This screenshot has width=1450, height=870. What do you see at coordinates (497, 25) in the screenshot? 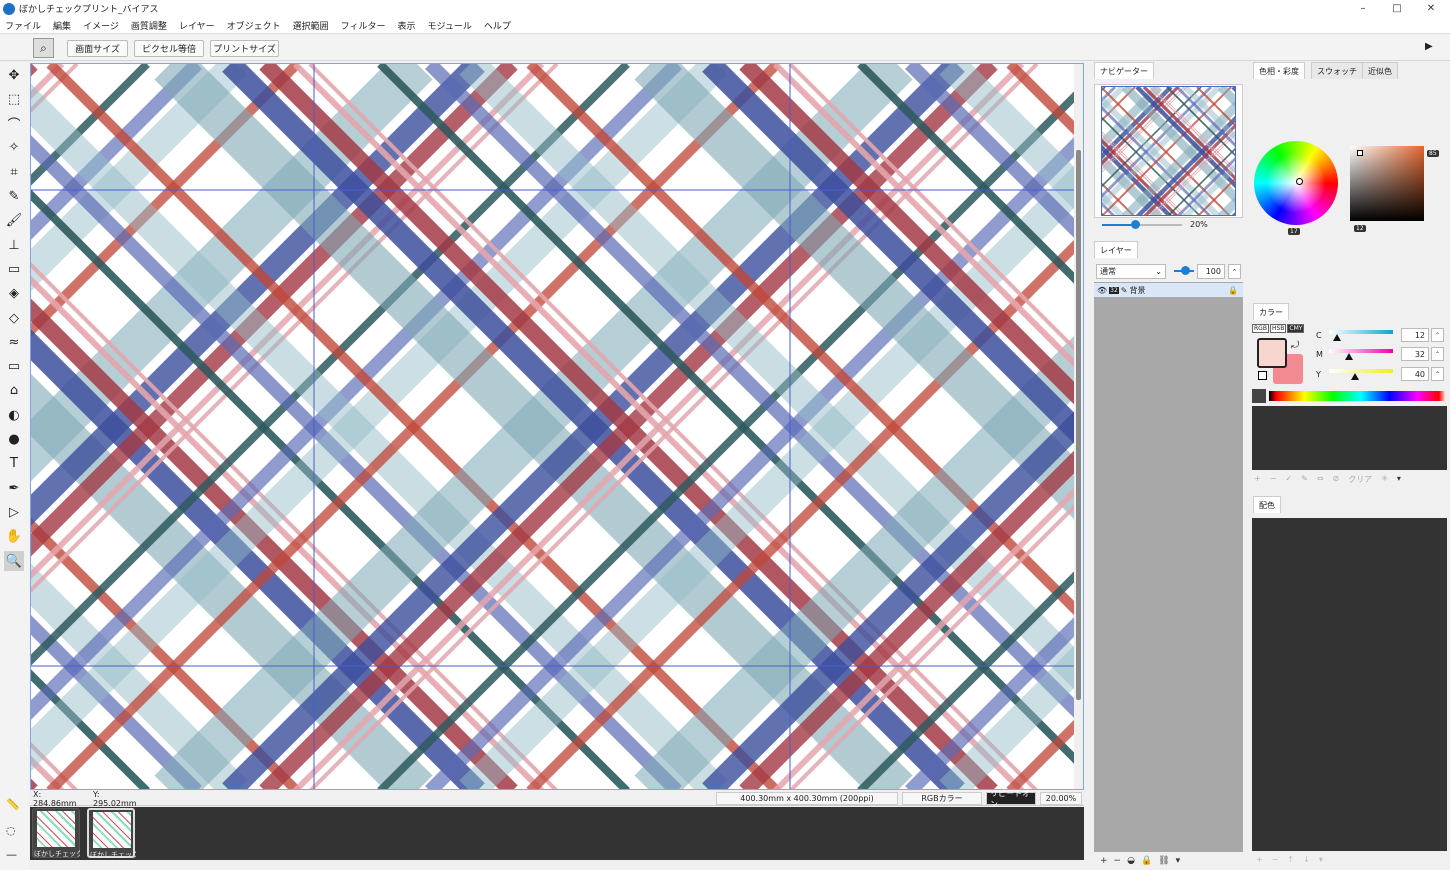
I see `menu-help: ヘルプ` at bounding box center [497, 25].